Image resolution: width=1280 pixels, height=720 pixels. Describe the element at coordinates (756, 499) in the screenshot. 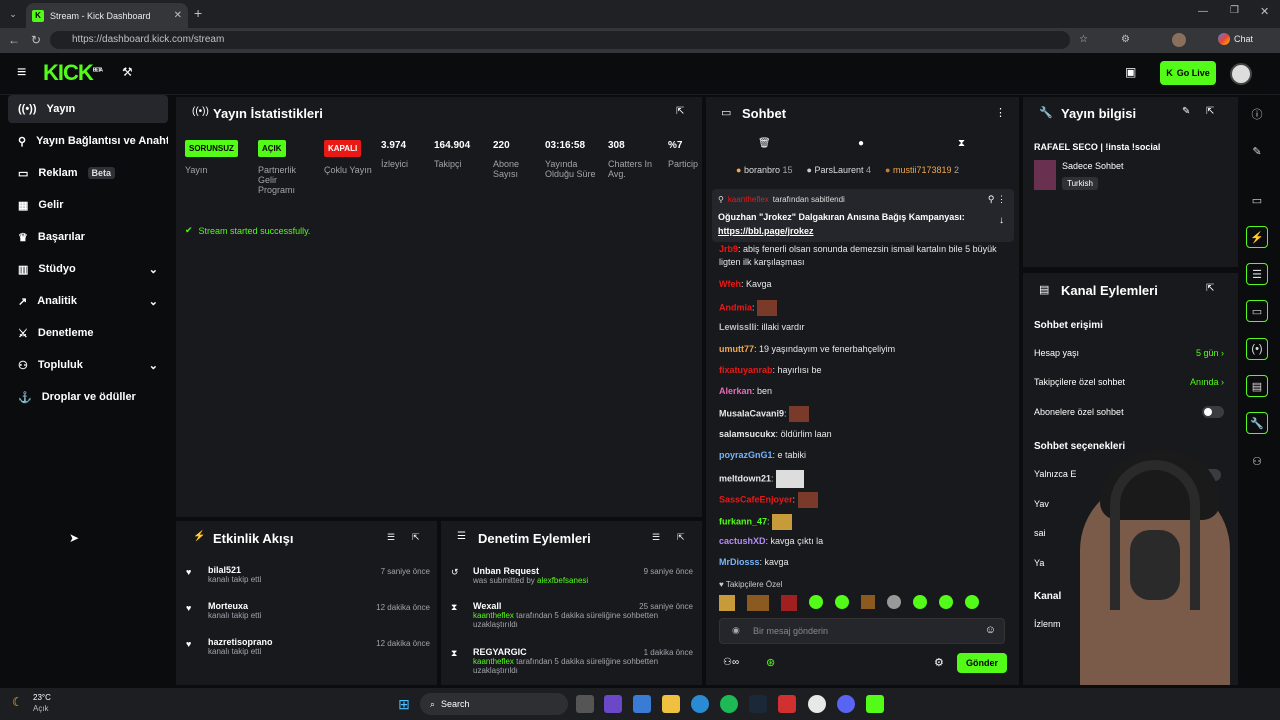

I see `chat-username: SassCafeEnjoyer` at that location.